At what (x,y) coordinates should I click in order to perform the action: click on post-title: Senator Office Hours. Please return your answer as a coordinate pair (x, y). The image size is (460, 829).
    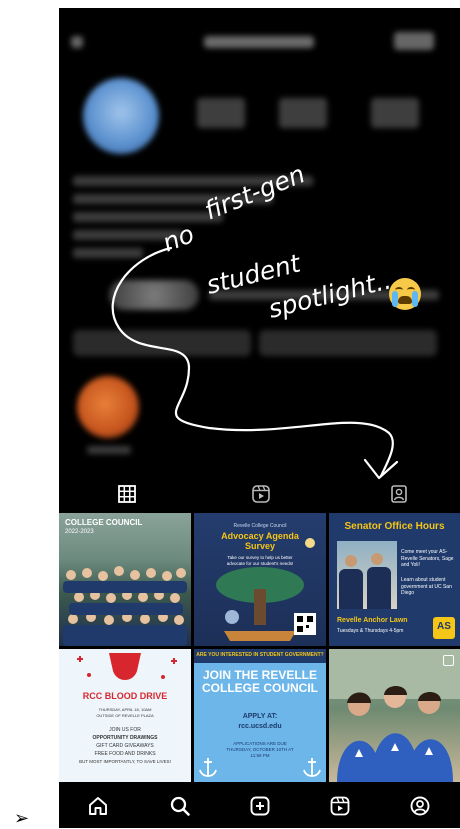
    Looking at the image, I should click on (394, 526).